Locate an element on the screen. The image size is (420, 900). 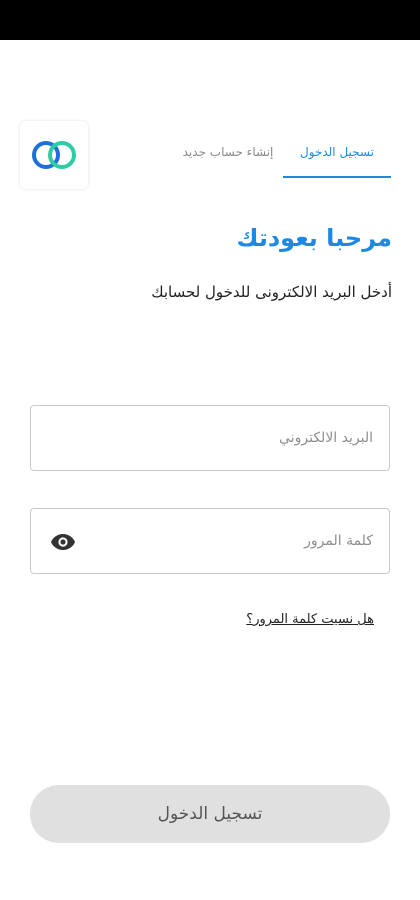
password-field-container is located at coordinates (210, 541).